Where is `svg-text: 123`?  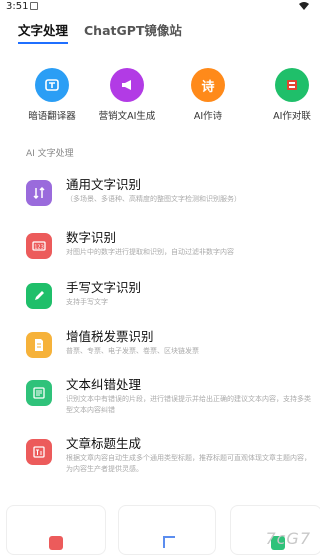 svg-text: 123 is located at coordinates (39, 248).